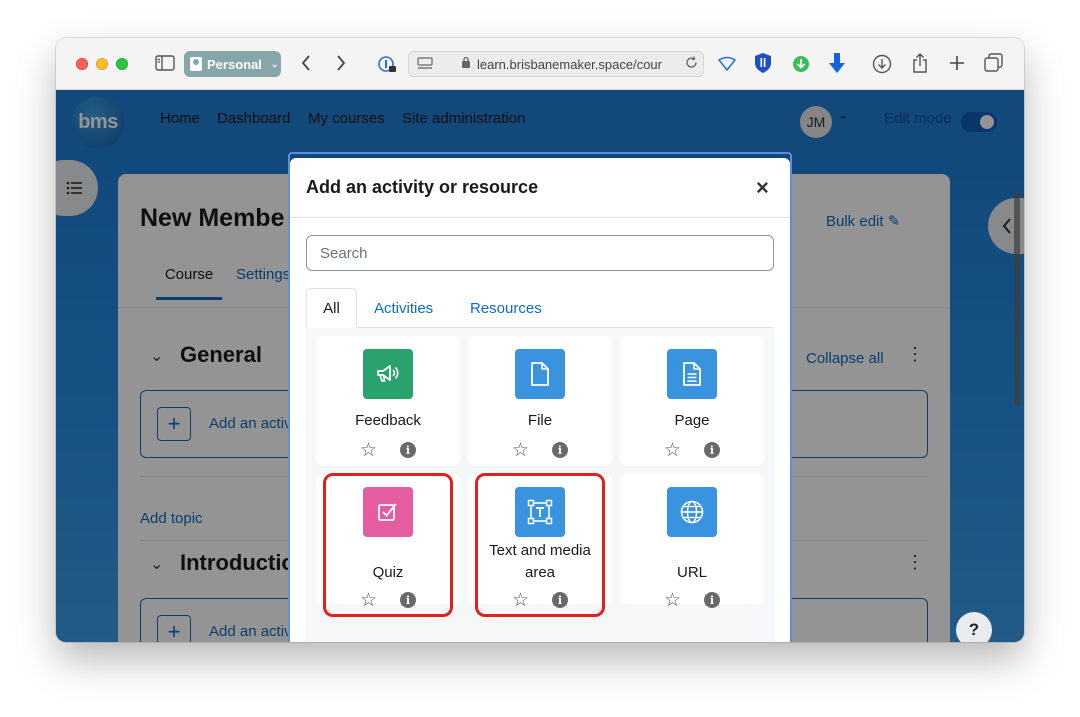  I want to click on zoom-window-button, so click(122, 64).